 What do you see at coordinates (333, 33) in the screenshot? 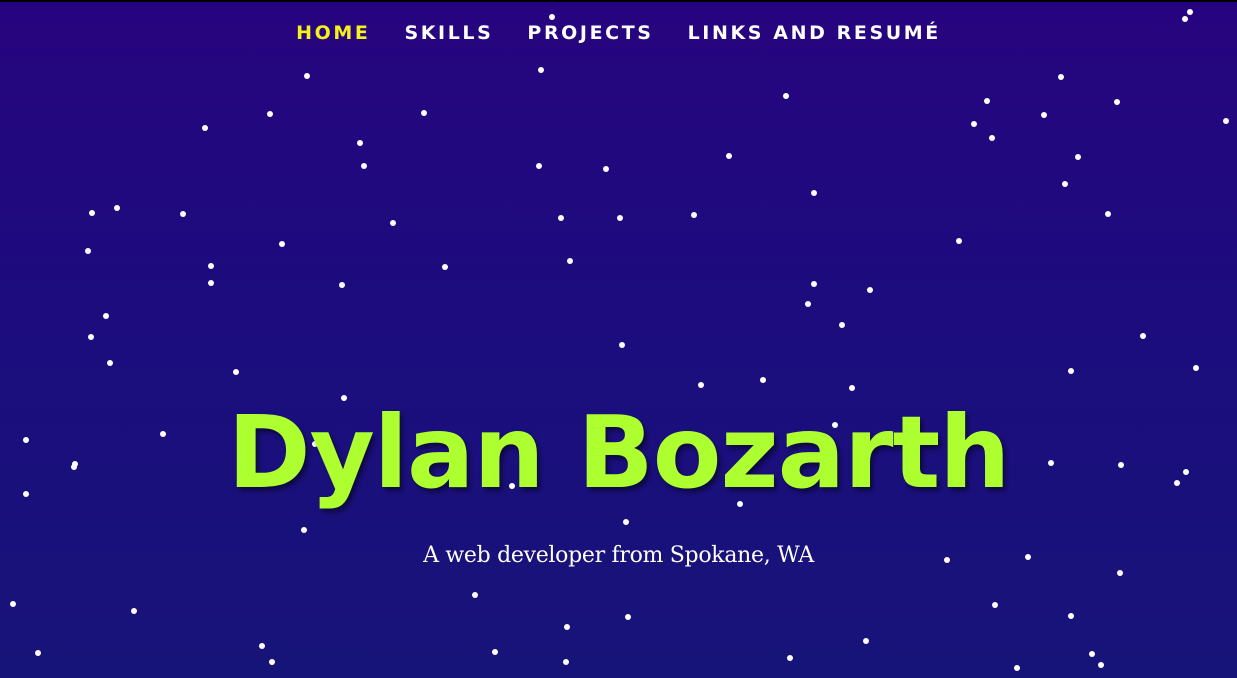
I see `nav-home: HOME` at bounding box center [333, 33].